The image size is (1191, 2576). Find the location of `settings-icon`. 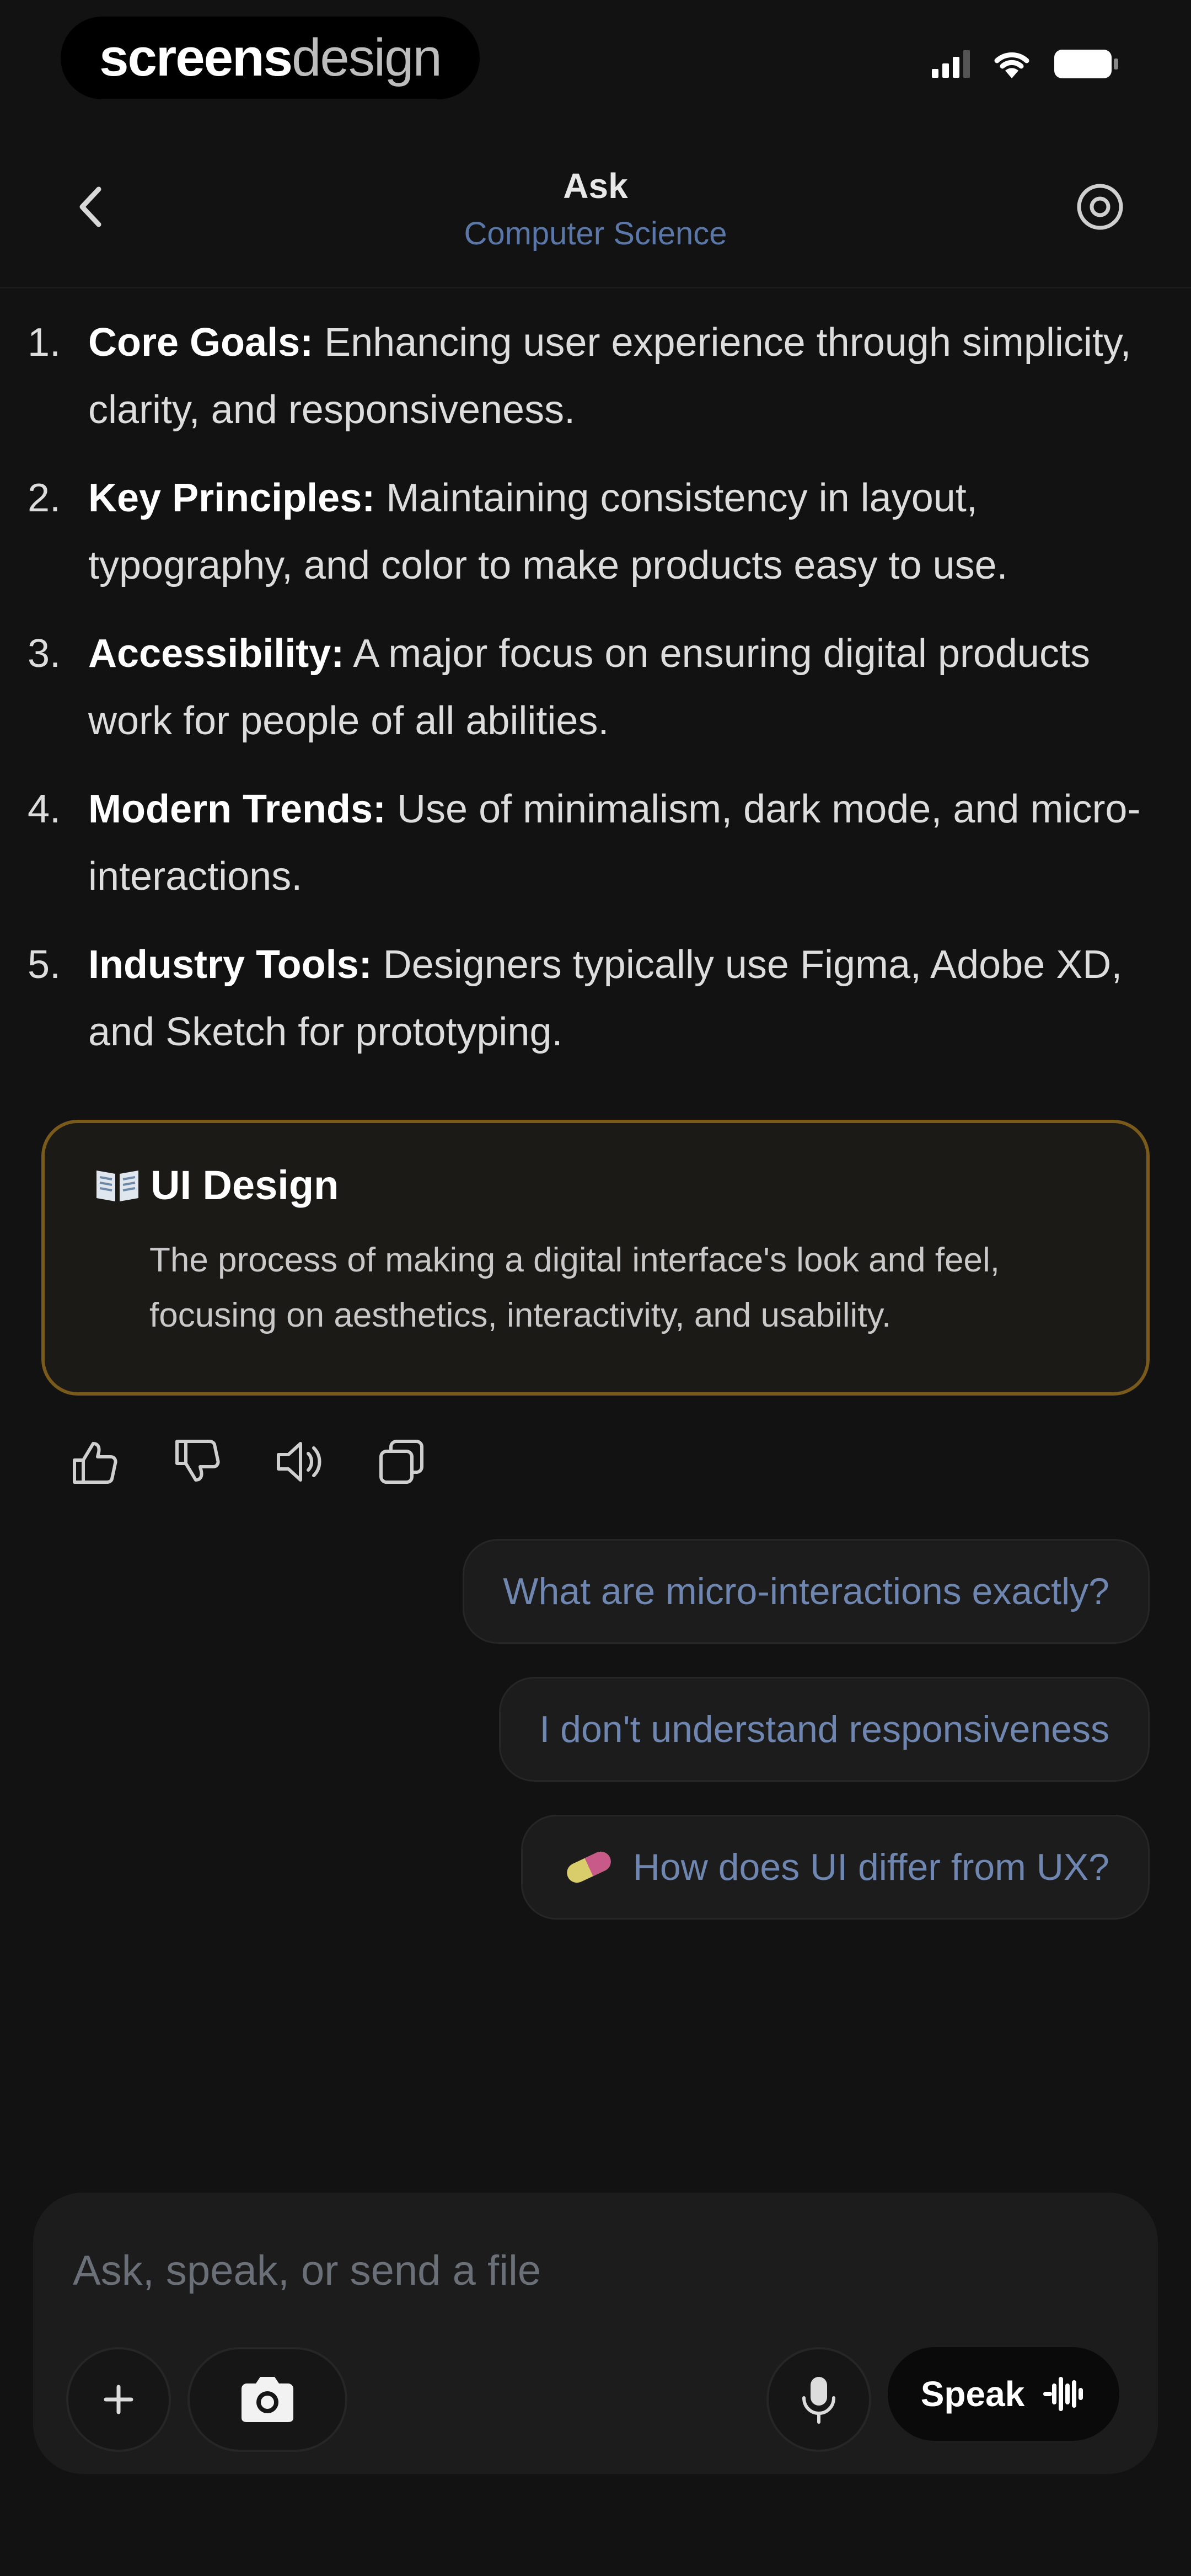

settings-icon is located at coordinates (1100, 207).